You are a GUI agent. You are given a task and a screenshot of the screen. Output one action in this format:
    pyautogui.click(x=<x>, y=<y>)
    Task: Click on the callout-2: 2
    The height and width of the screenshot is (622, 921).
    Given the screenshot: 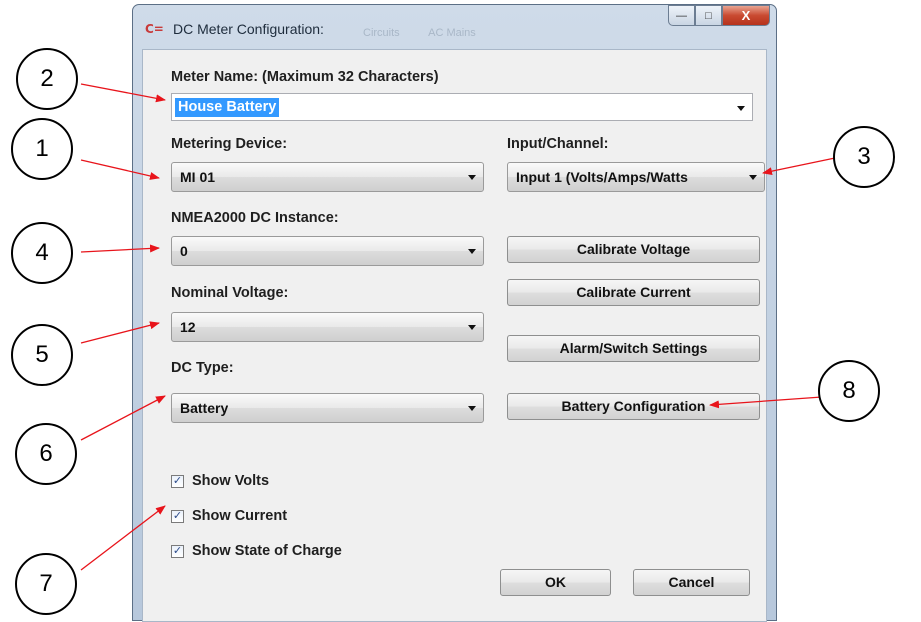 What is the action you would take?
    pyautogui.click(x=47, y=79)
    